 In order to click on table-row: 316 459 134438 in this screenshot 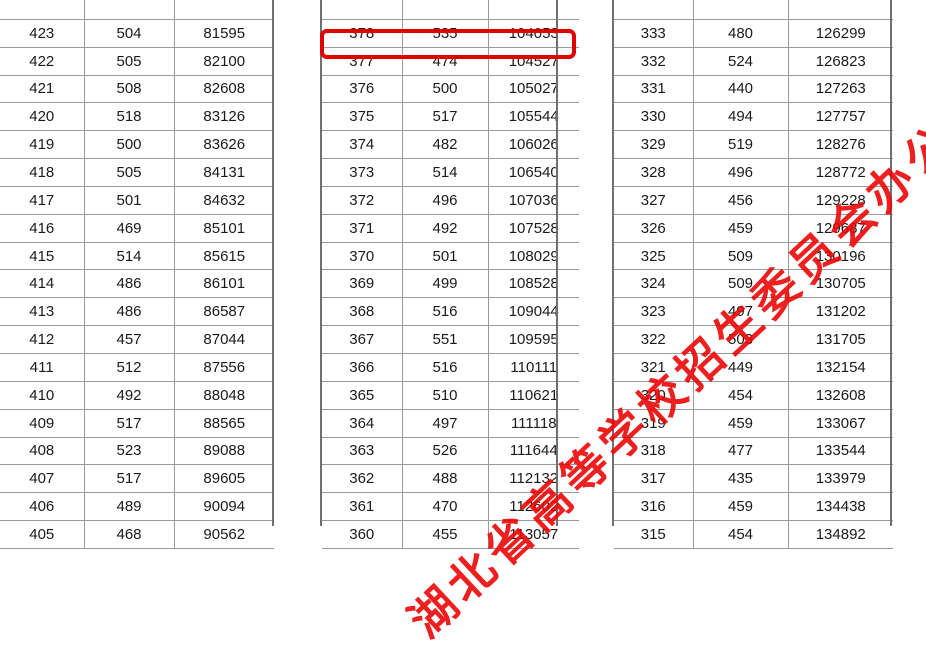, I will do `click(753, 507)`.